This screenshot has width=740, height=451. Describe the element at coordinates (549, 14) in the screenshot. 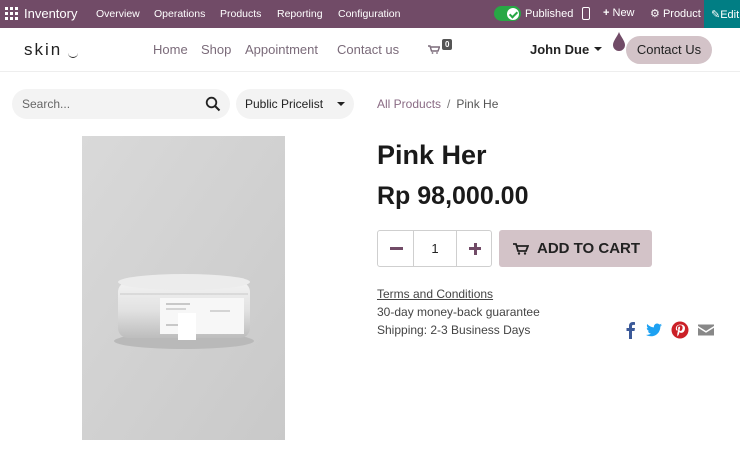

I see `published-label: Published` at that location.